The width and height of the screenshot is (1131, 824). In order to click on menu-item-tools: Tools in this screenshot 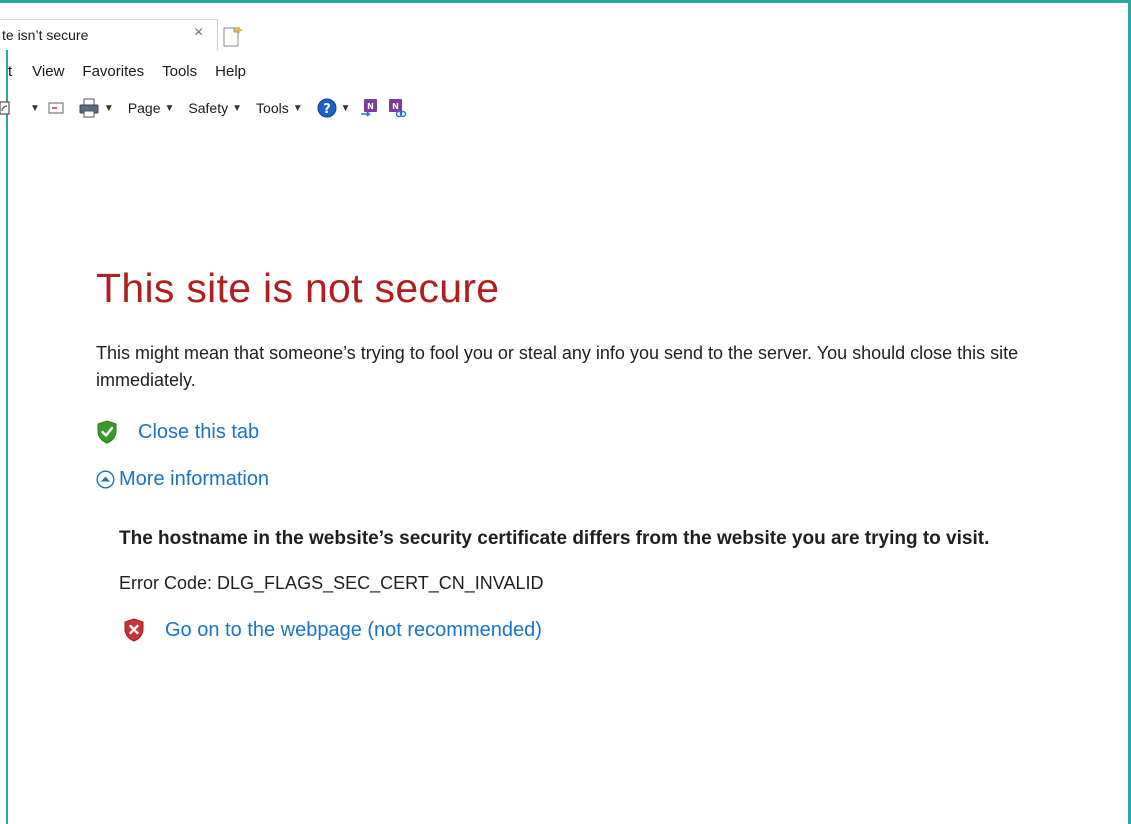, I will do `click(179, 71)`.